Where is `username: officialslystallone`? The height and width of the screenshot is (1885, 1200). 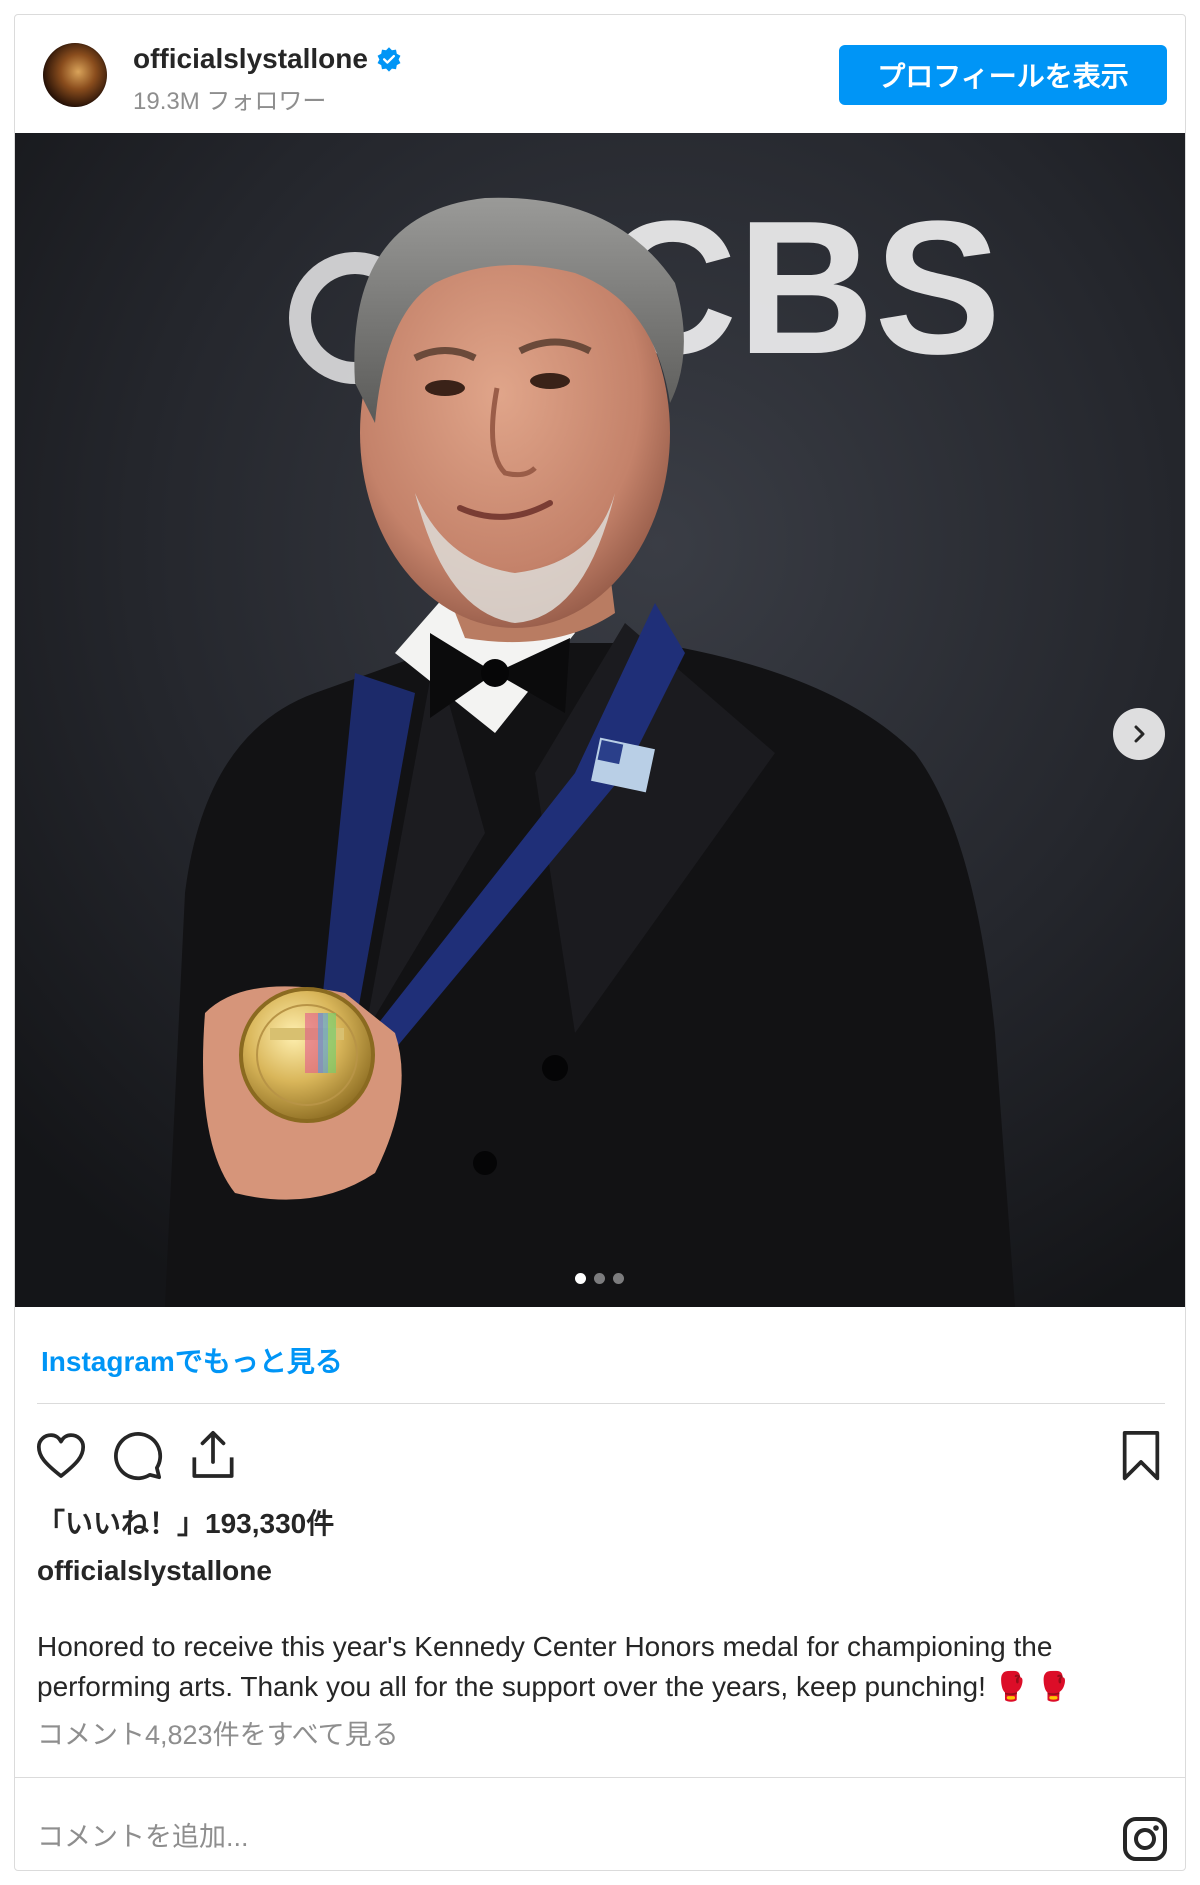 username: officialslystallone is located at coordinates (250, 59).